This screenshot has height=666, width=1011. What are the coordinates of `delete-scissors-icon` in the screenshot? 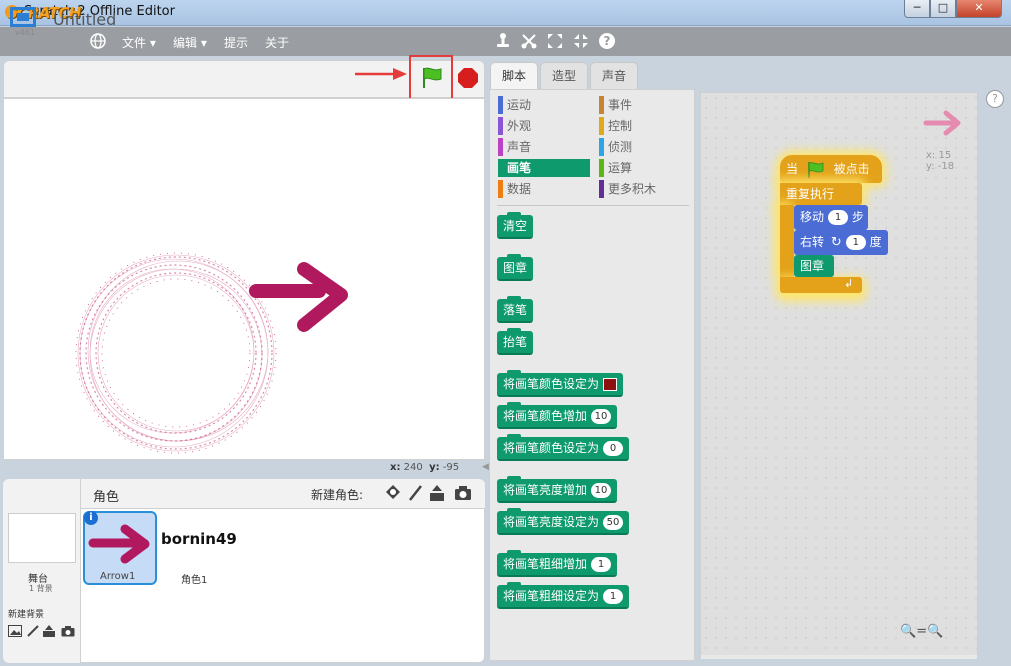 It's located at (529, 41).